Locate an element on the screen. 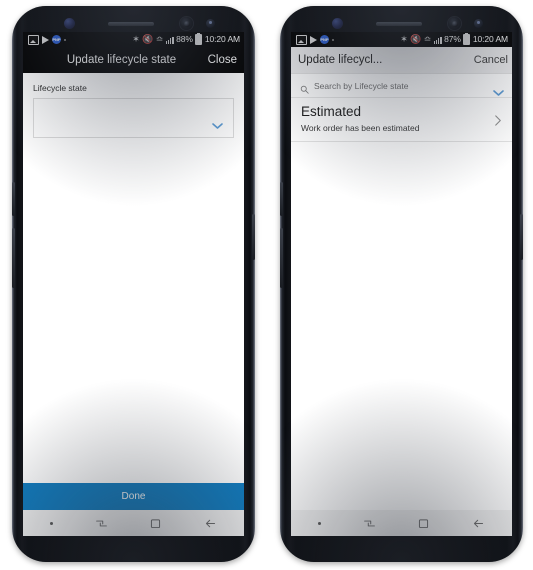 The height and width of the screenshot is (570, 533). app-bar-right: Update lifecycl... Cancel is located at coordinates (401, 60).